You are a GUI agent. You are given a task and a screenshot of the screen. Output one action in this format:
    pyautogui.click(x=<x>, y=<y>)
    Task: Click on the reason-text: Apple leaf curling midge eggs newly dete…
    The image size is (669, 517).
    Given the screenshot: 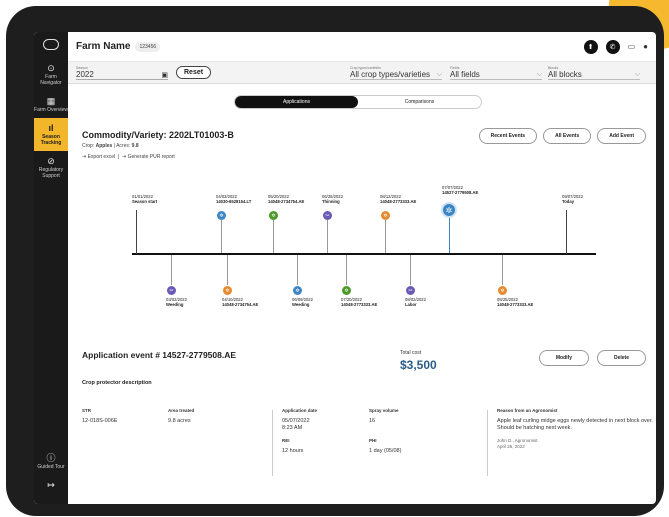 What is the action you would take?
    pyautogui.click(x=575, y=424)
    